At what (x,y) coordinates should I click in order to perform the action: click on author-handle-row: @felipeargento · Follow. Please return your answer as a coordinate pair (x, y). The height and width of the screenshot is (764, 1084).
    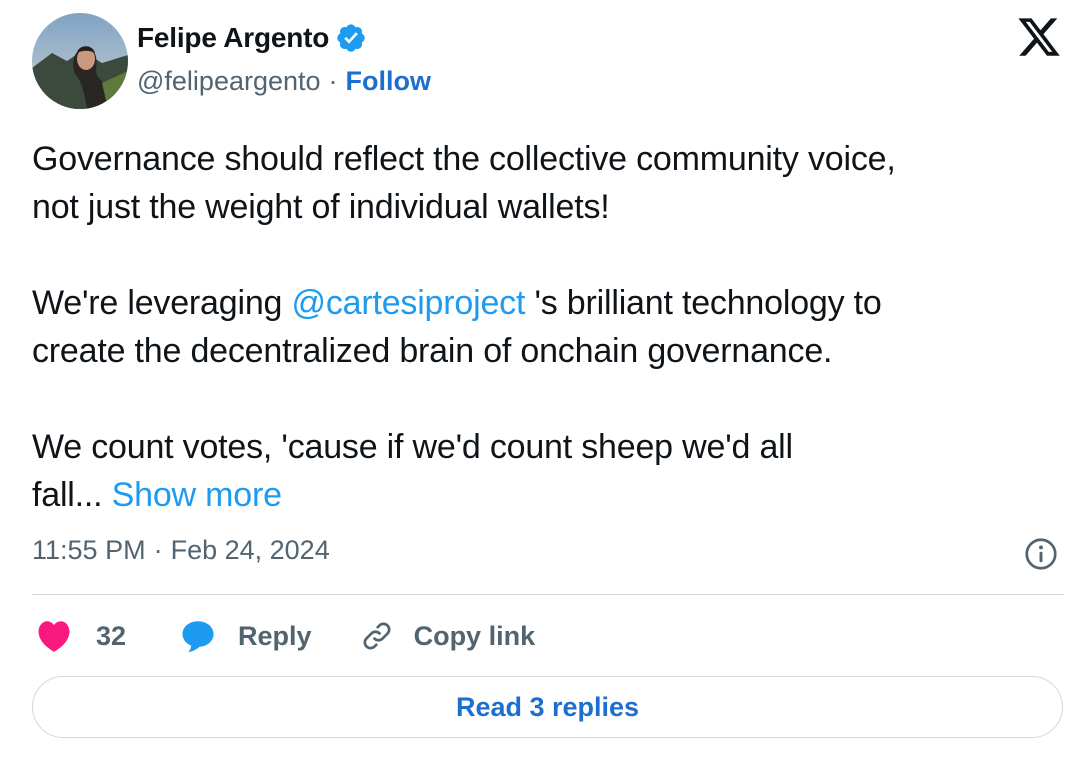
    Looking at the image, I should click on (284, 81).